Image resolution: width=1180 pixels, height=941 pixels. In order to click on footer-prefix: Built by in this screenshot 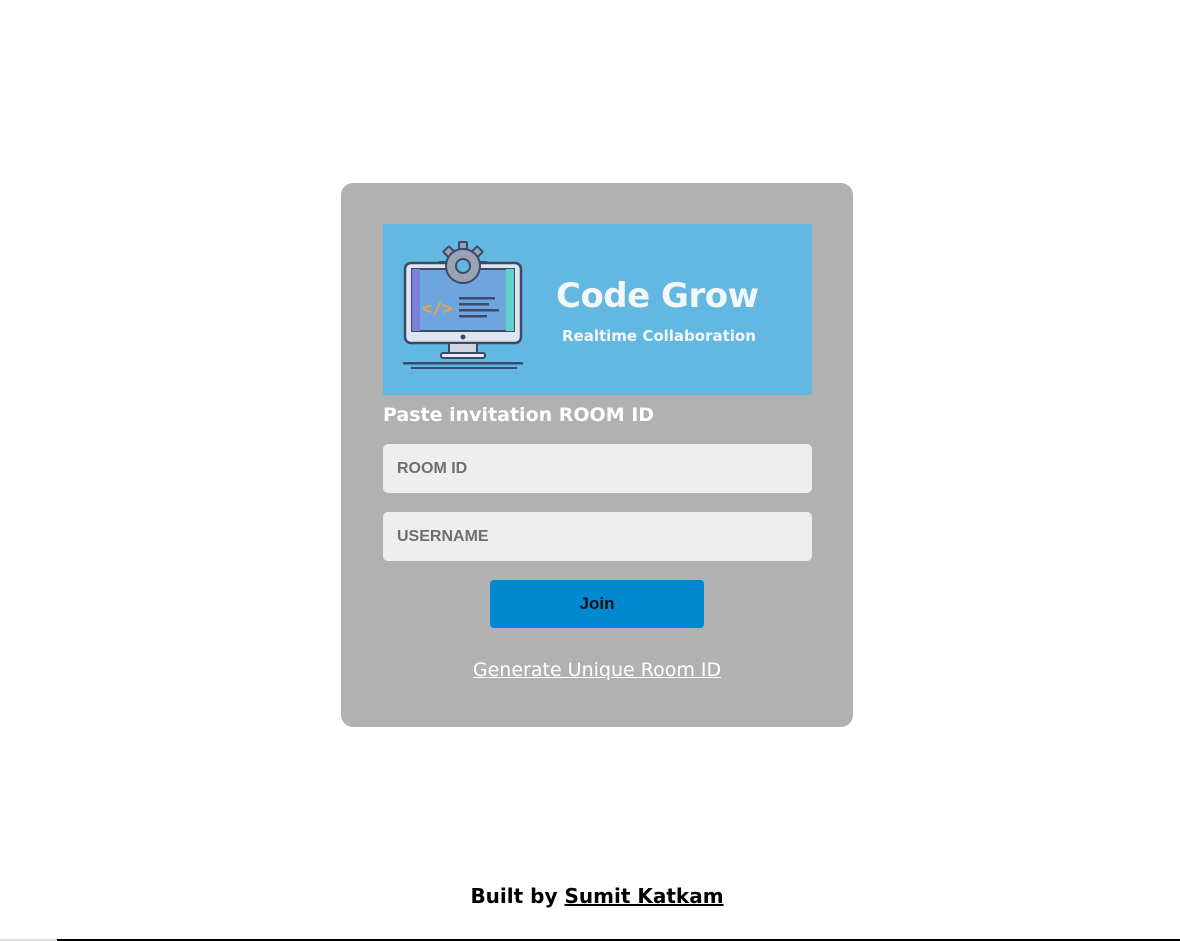, I will do `click(517, 896)`.